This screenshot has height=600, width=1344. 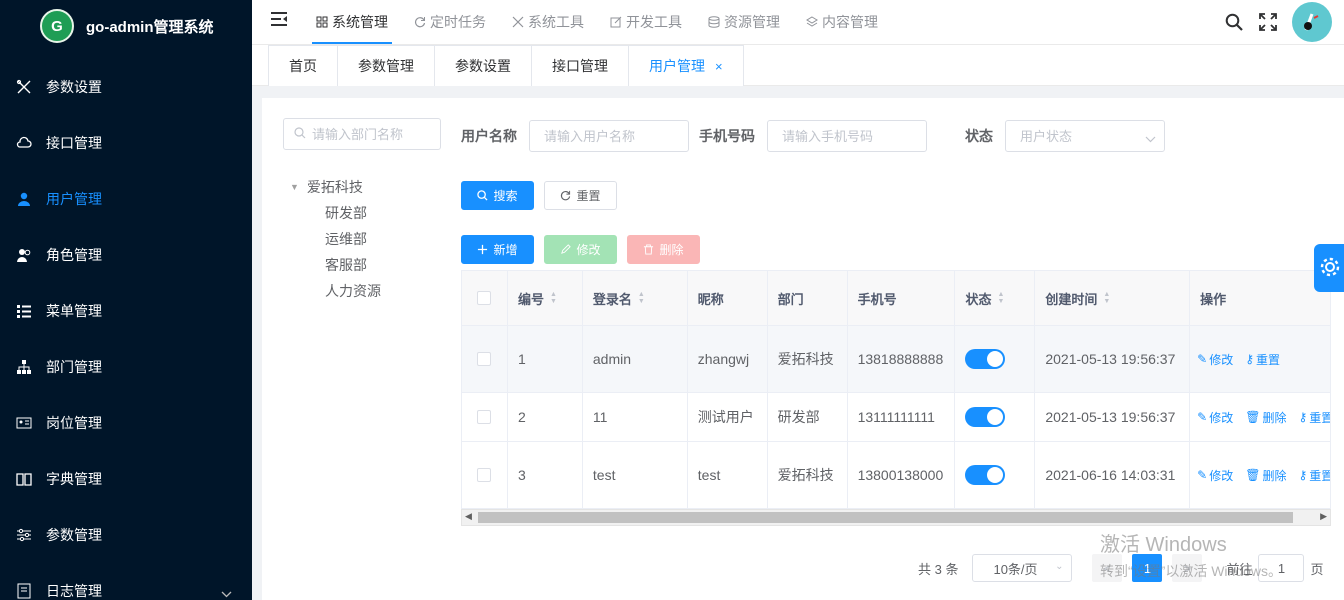 What do you see at coordinates (1147, 568) in the screenshot?
I see `page-number-current: 1` at bounding box center [1147, 568].